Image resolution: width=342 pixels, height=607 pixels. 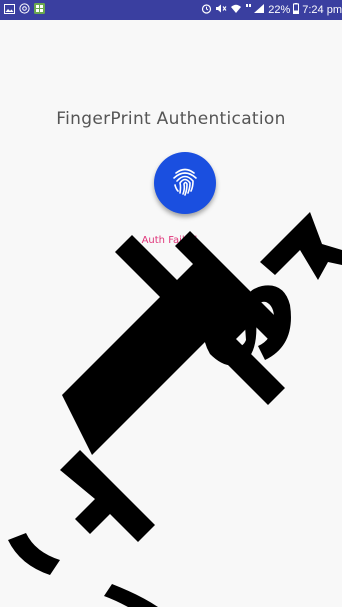 I want to click on alarm-icon, so click(x=206, y=10).